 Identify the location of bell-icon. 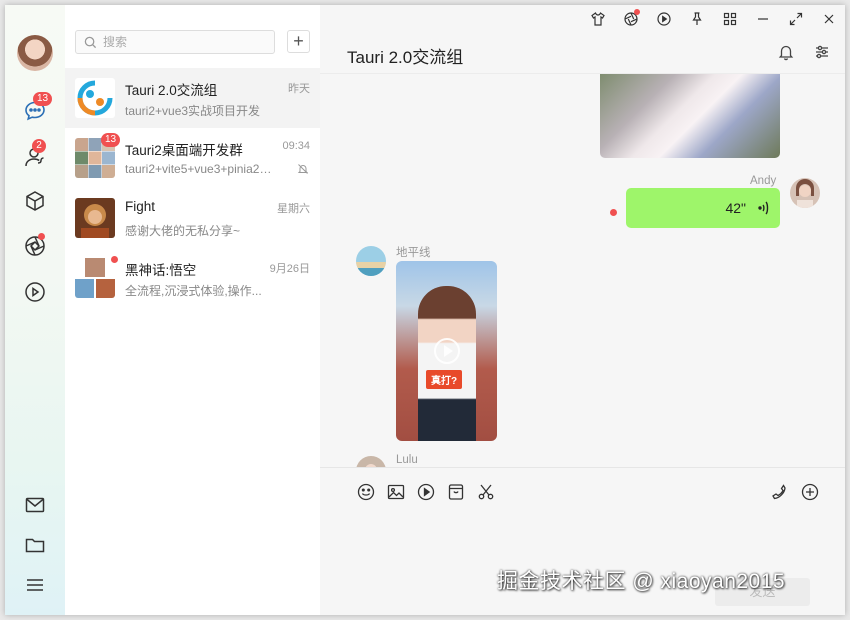
(786, 52).